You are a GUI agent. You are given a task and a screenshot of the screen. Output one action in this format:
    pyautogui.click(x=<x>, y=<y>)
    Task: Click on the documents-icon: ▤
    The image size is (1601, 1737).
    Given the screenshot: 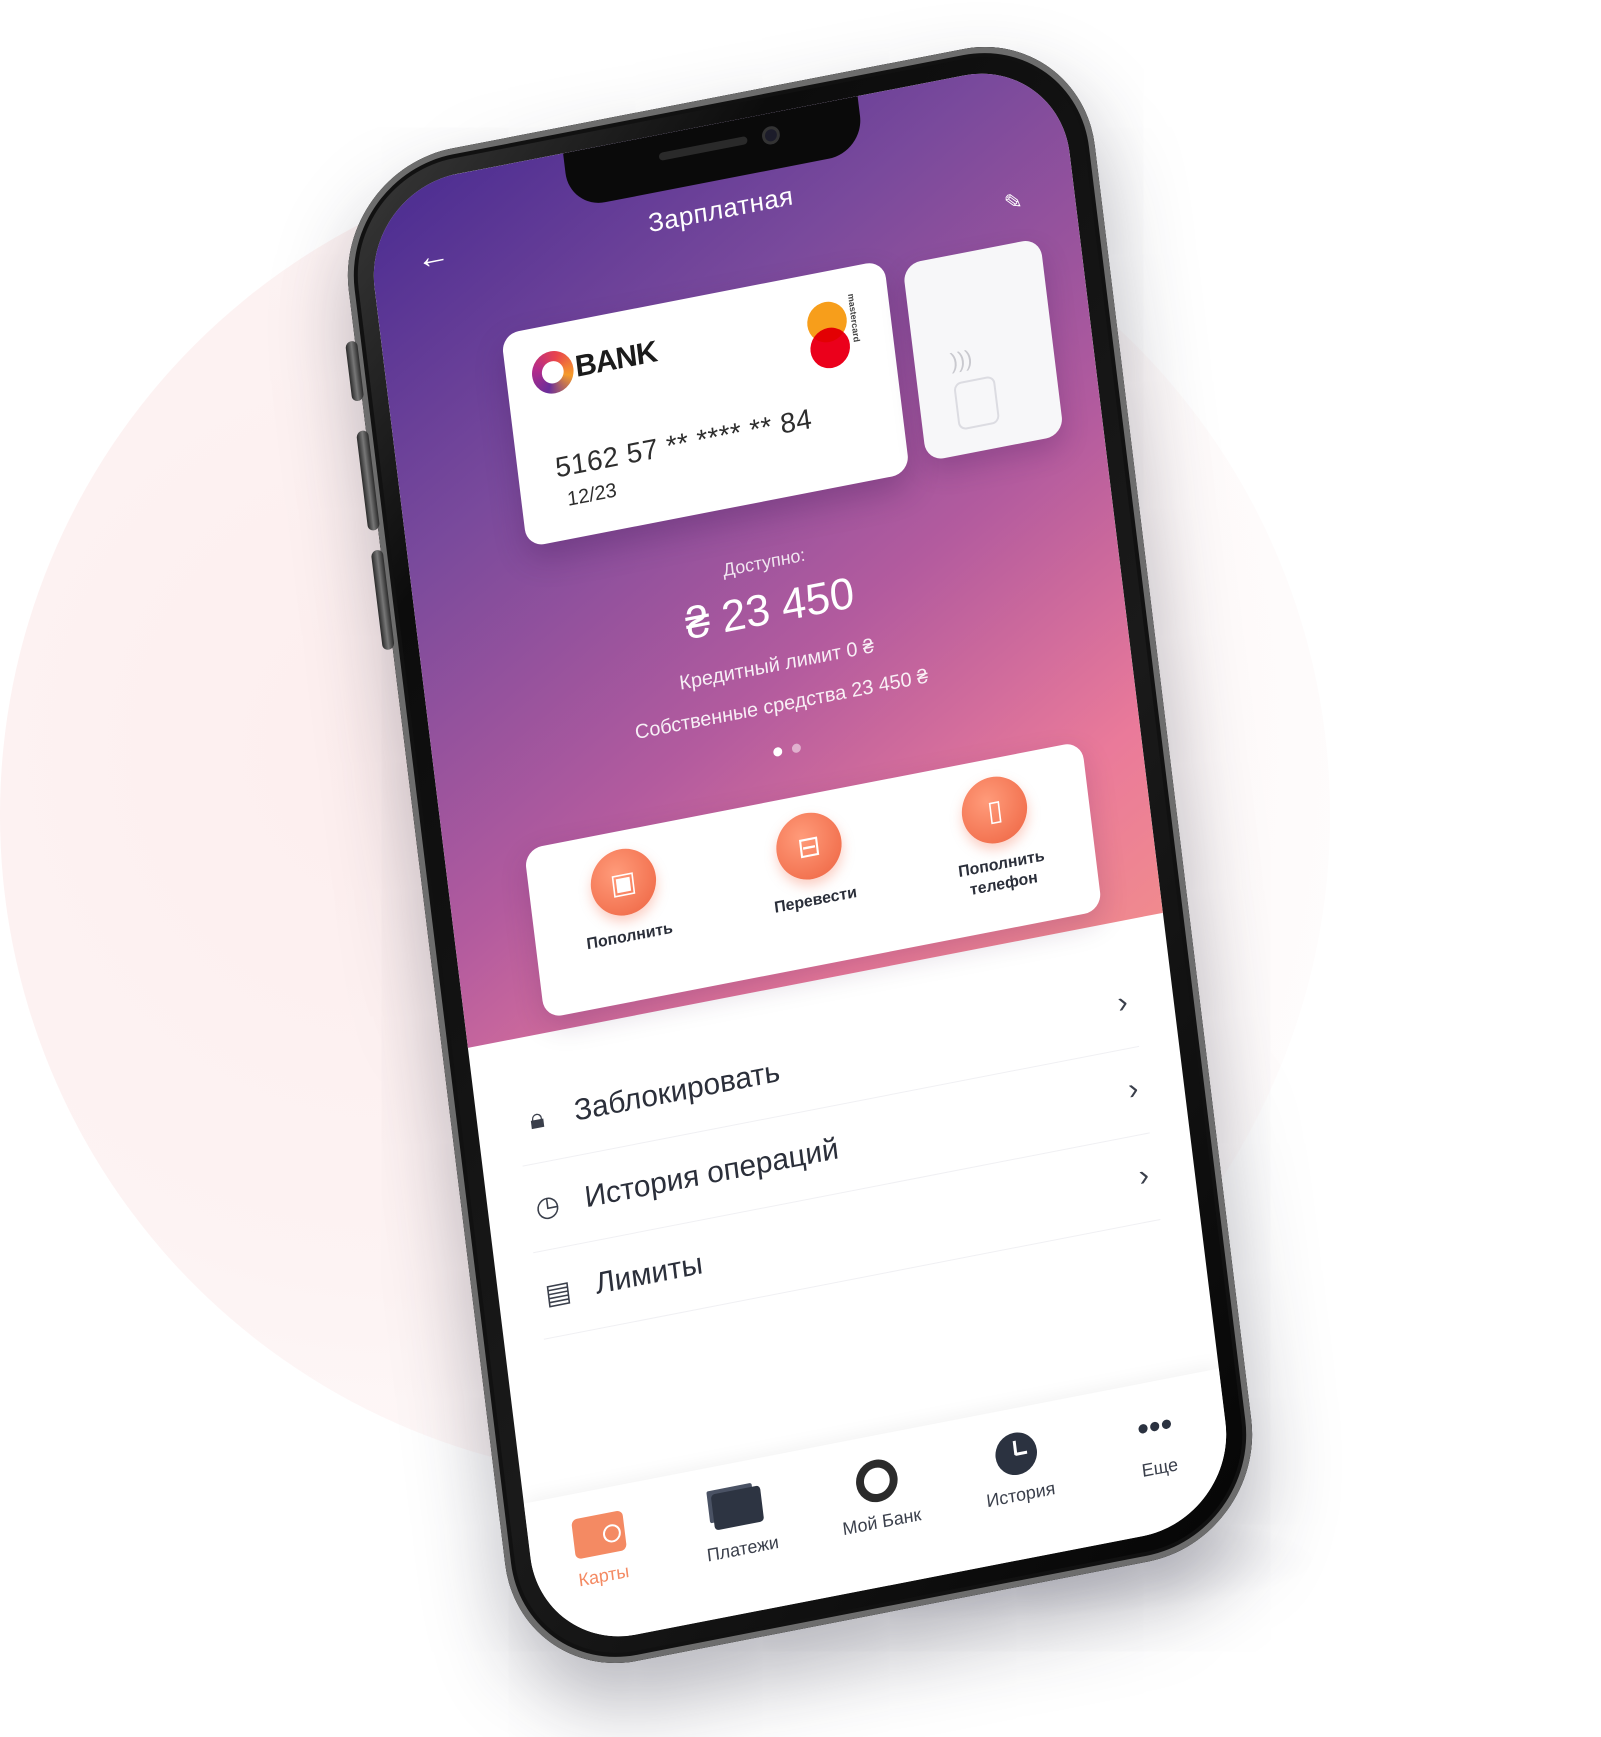 What is the action you would take?
    pyautogui.click(x=558, y=1292)
    